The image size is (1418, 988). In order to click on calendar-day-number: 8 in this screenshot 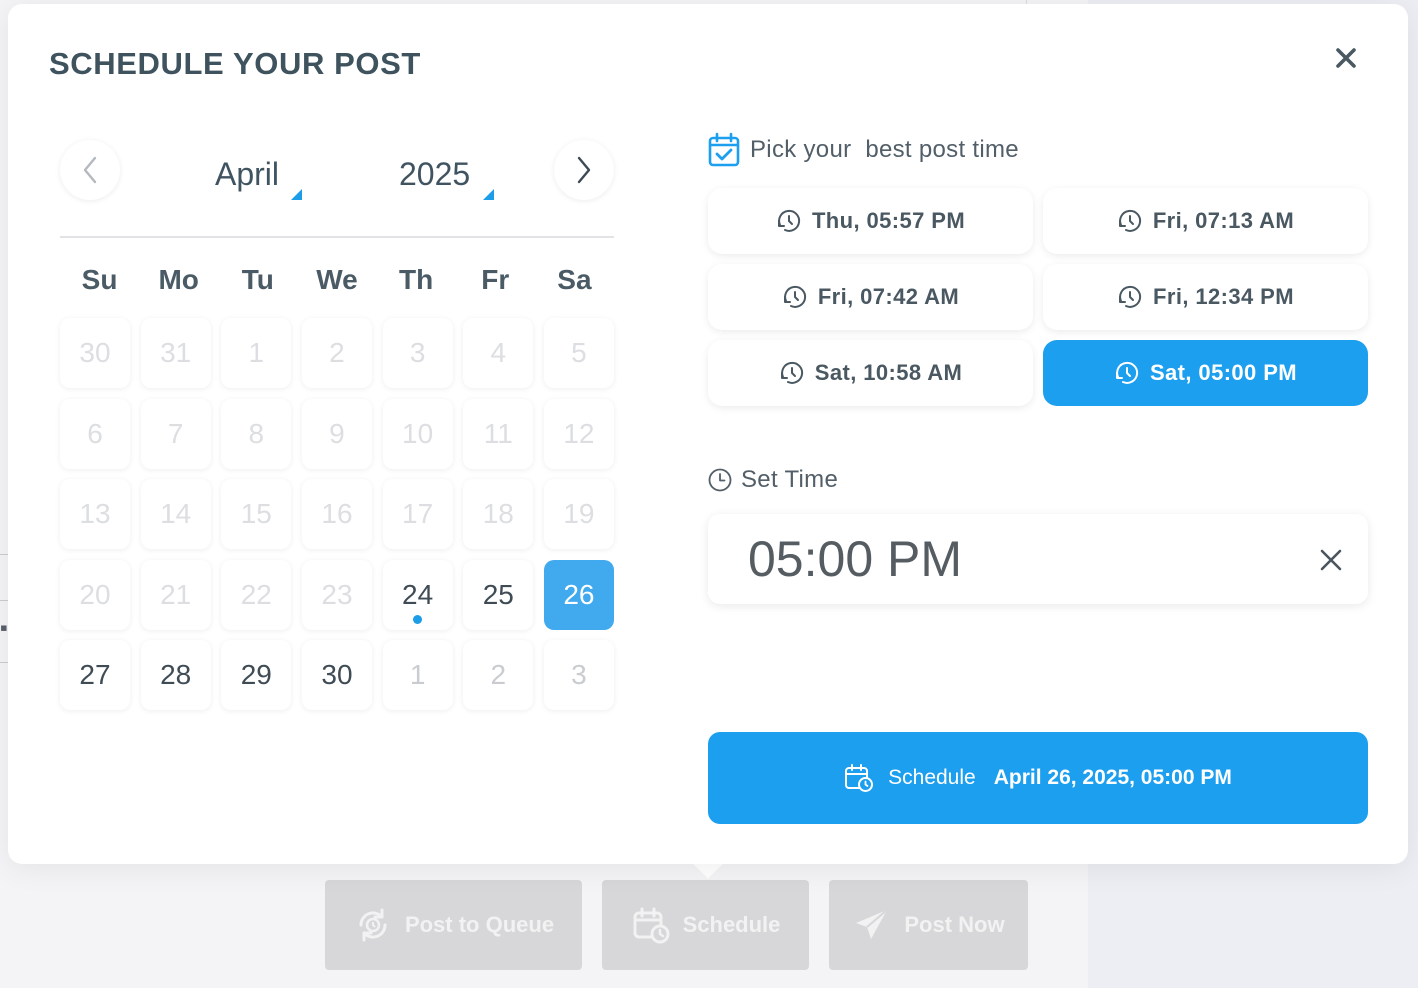, I will do `click(256, 433)`.